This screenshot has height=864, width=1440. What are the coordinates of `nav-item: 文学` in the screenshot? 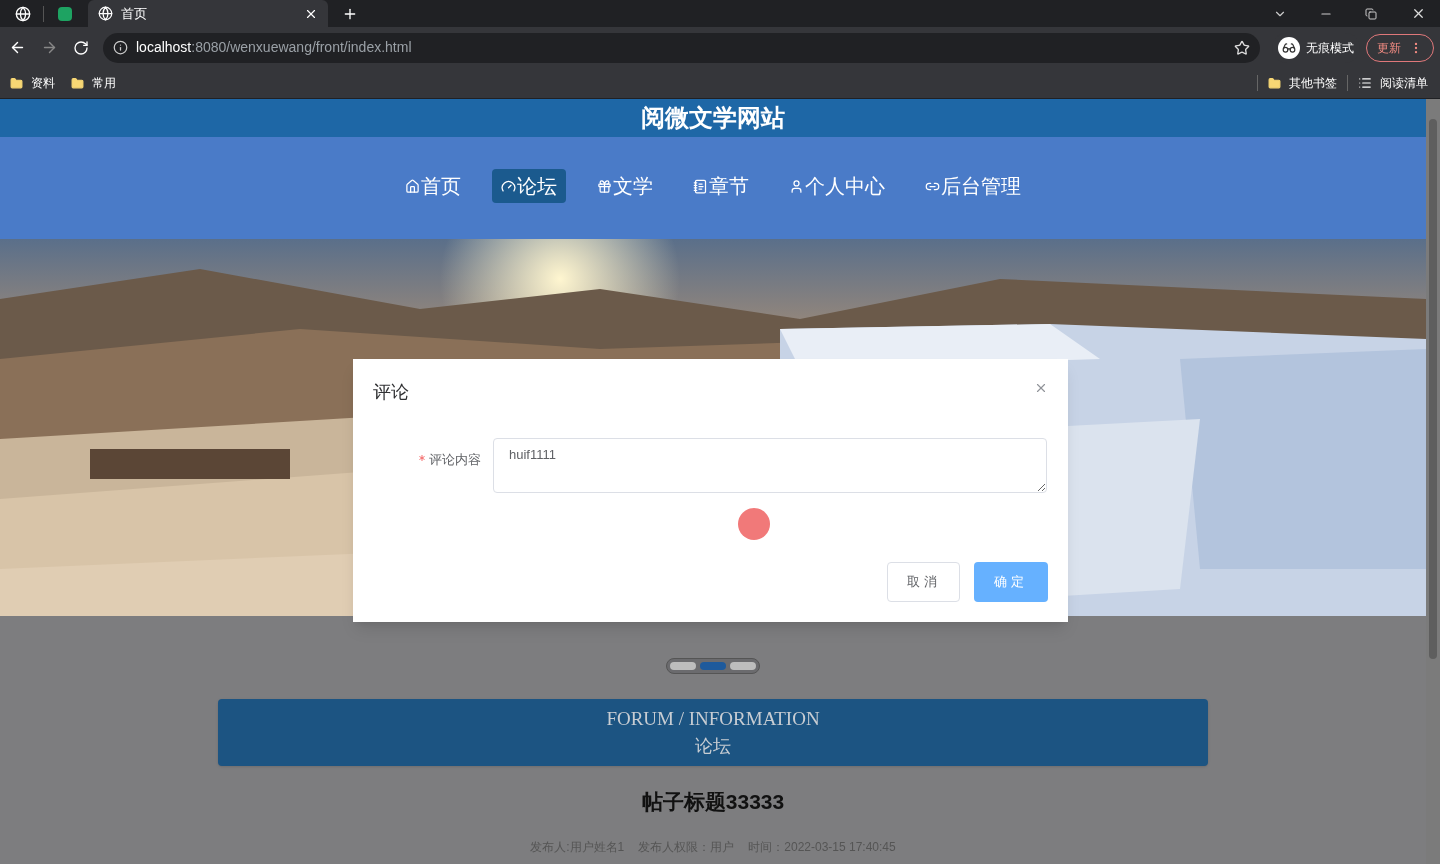 It's located at (625, 186).